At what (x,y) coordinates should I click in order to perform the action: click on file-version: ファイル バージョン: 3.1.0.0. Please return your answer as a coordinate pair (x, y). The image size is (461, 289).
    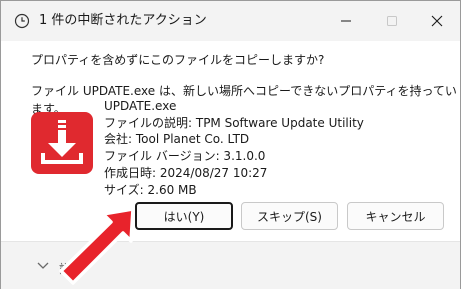
    Looking at the image, I should click on (185, 156).